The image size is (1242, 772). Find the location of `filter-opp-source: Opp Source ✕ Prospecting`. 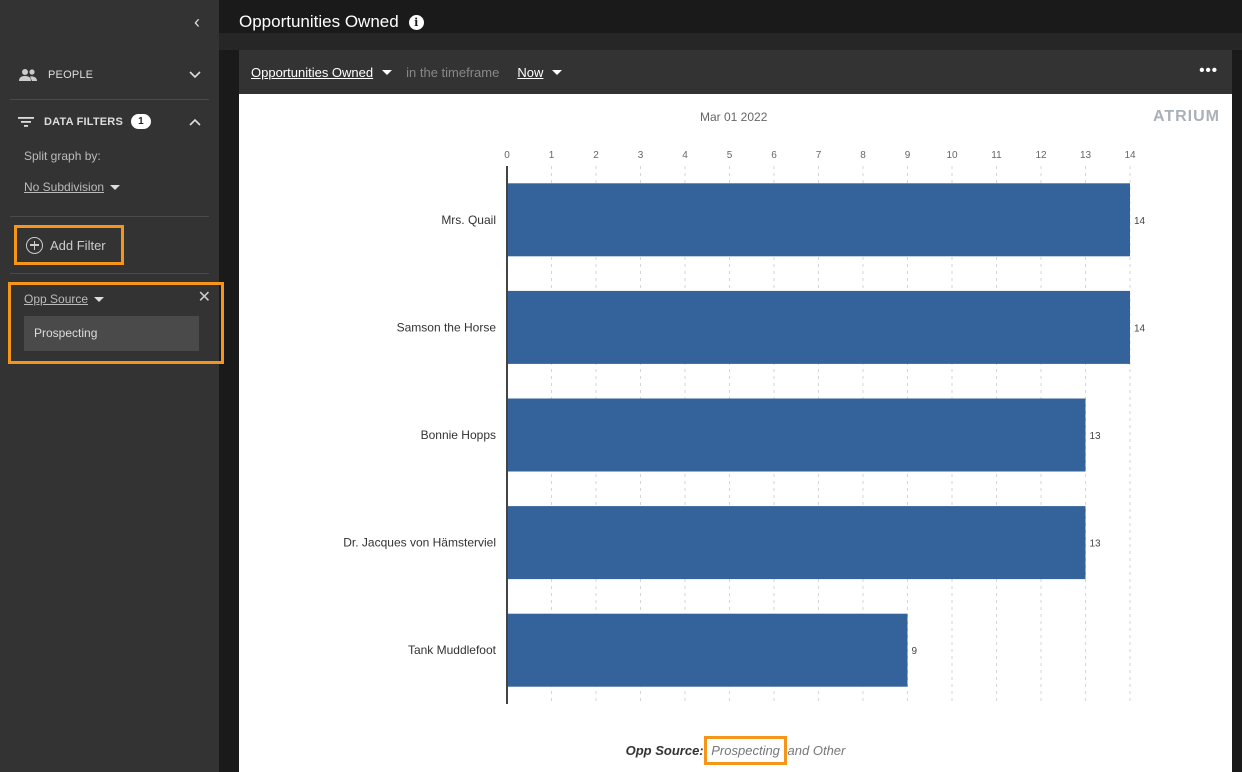

filter-opp-source: Opp Source ✕ Prospecting is located at coordinates (116, 323).